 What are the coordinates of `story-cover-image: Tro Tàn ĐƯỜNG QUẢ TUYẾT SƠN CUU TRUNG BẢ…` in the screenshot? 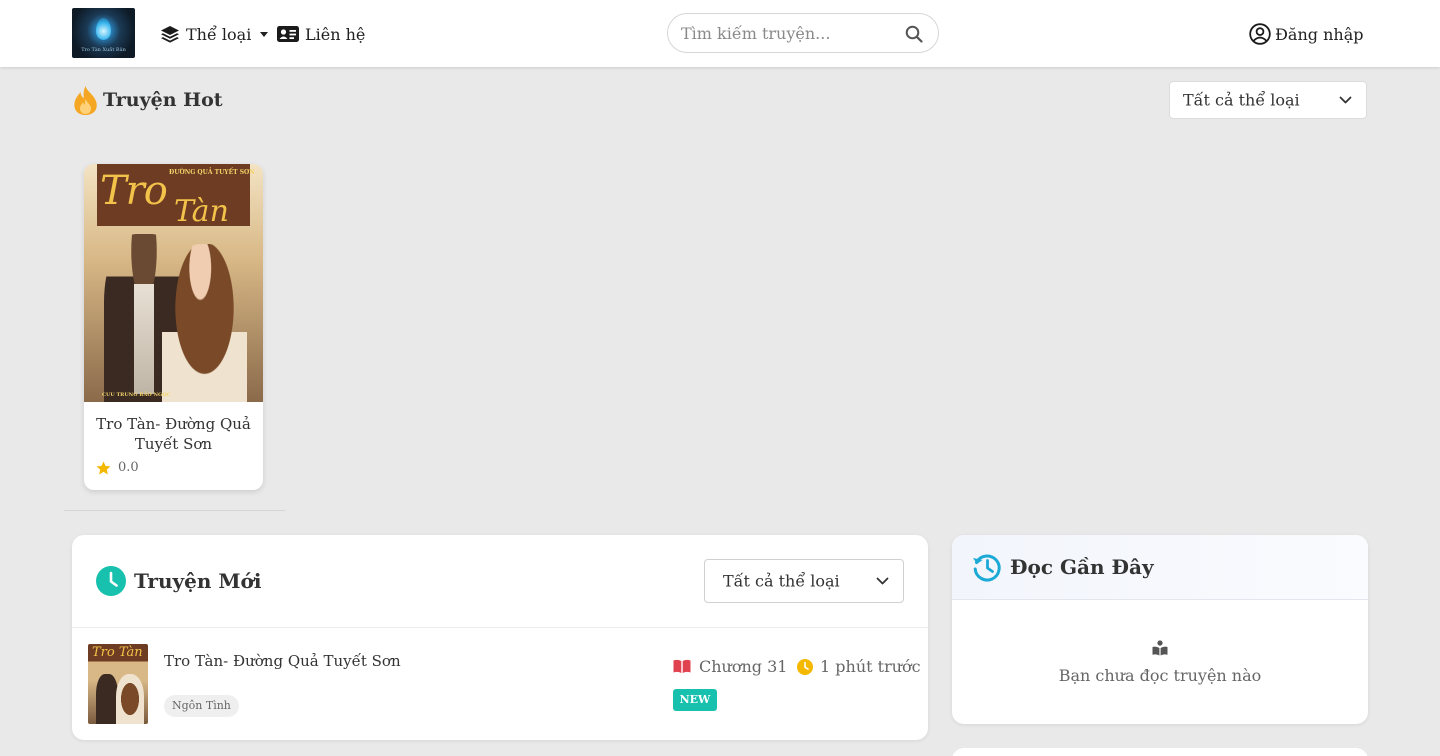 It's located at (173, 283).